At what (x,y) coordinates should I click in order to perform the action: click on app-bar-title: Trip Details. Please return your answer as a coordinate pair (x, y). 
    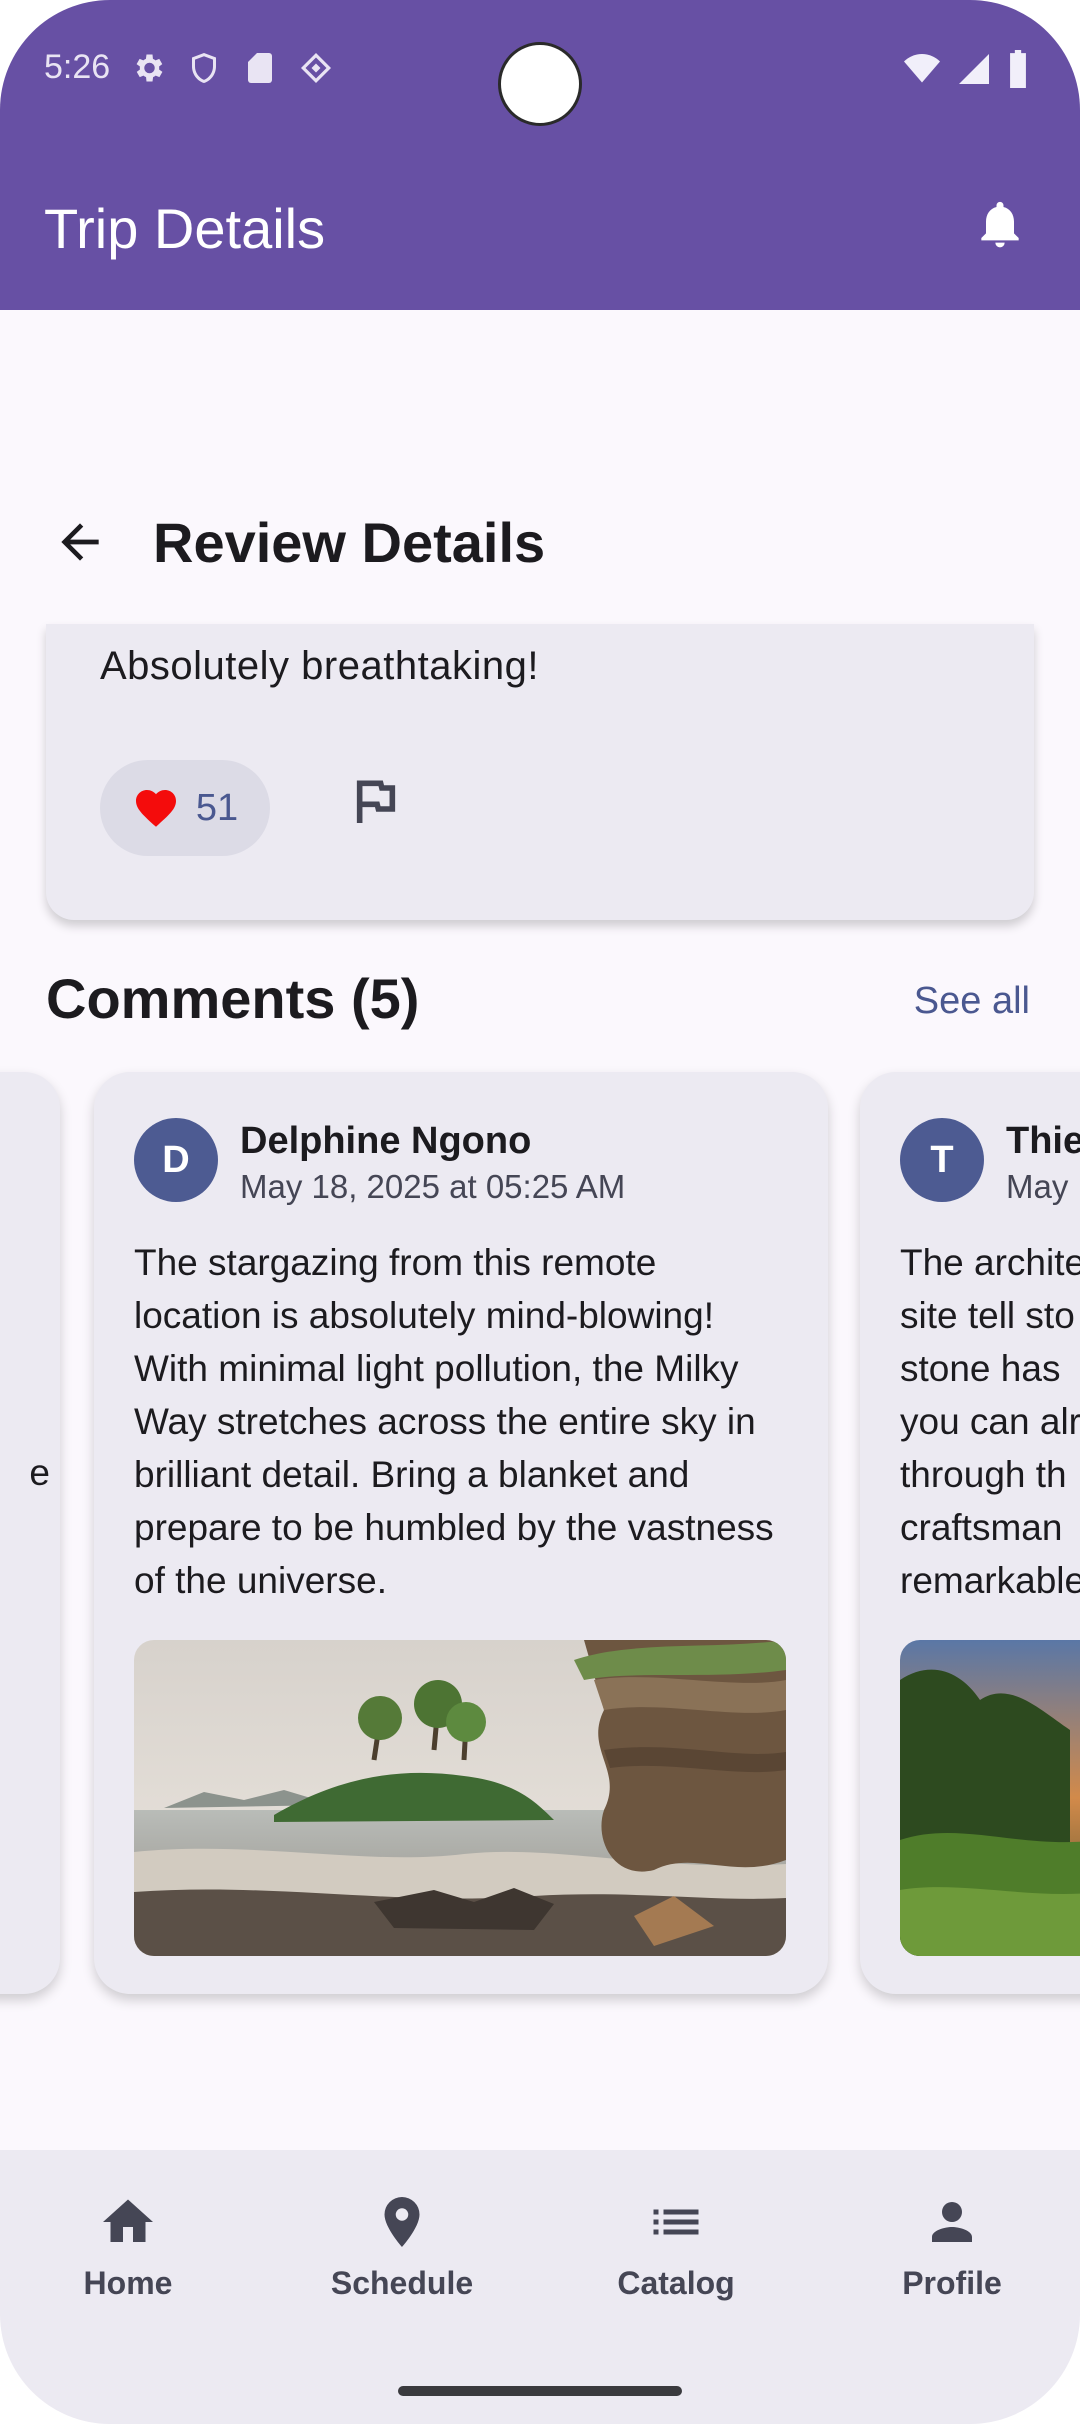
    Looking at the image, I should click on (185, 228).